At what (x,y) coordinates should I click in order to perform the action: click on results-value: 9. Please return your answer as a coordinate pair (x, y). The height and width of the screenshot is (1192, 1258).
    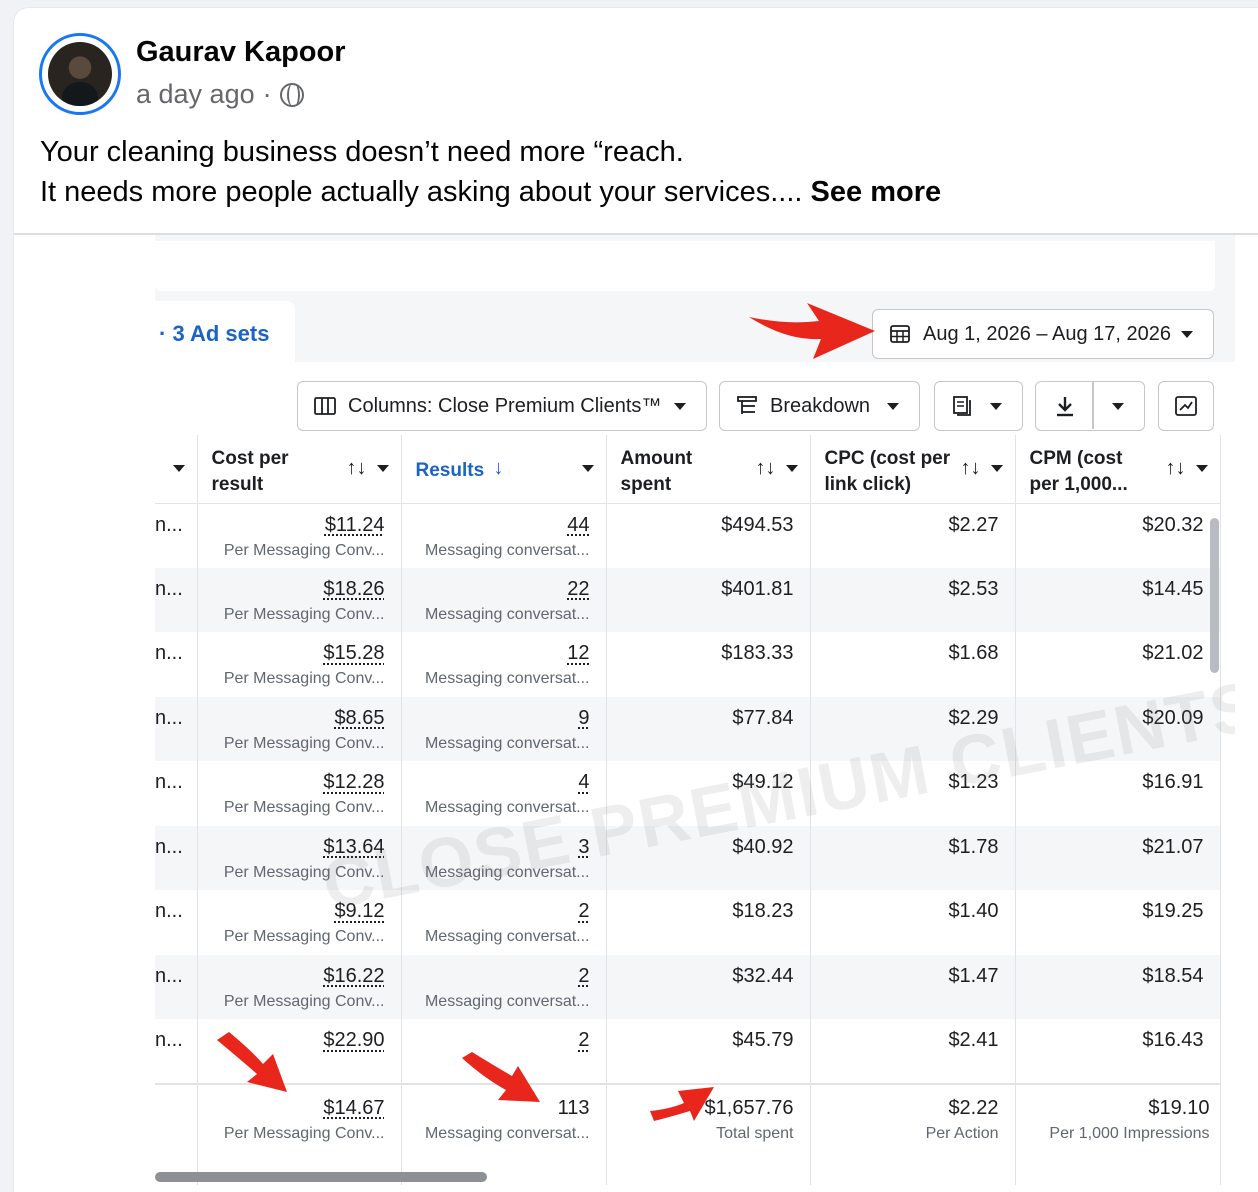
    Looking at the image, I should click on (584, 717).